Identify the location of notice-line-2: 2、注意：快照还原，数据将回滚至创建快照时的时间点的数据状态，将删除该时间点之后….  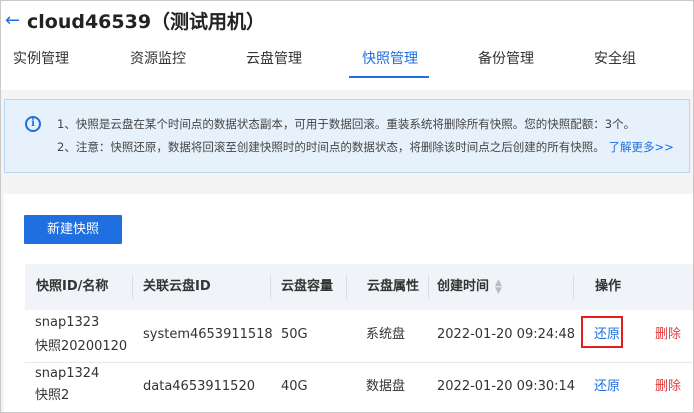
(365, 147).